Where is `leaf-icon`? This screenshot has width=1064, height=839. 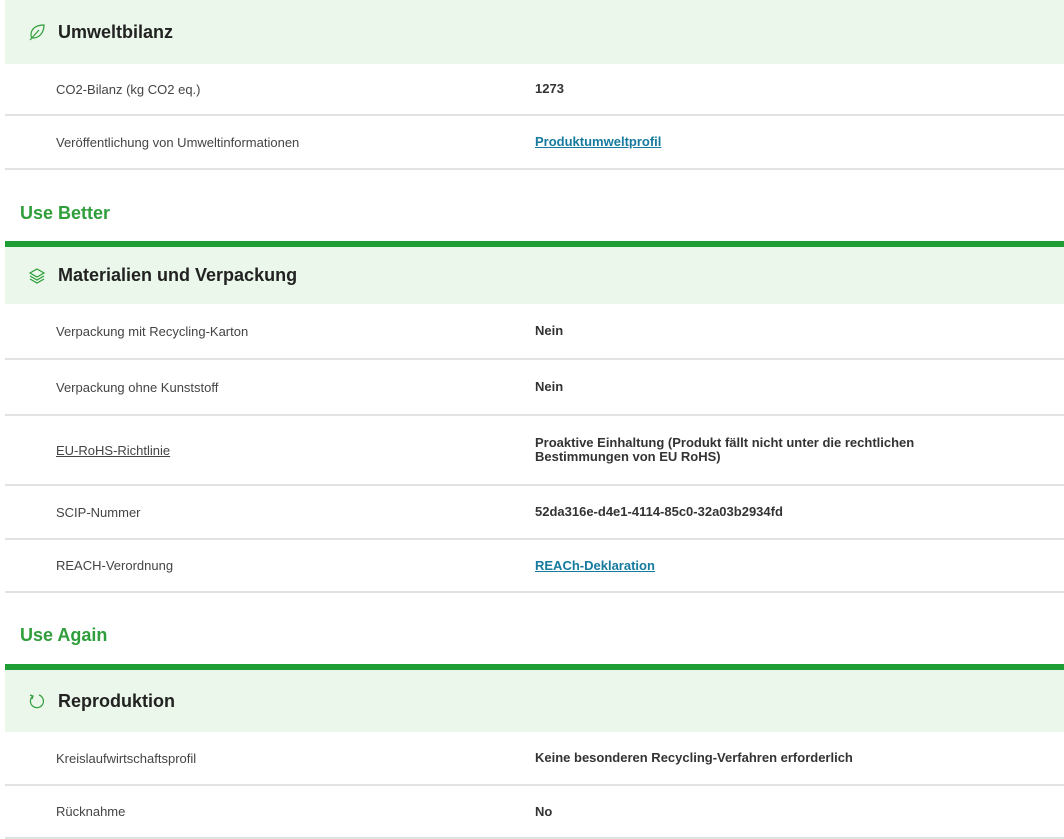
leaf-icon is located at coordinates (37, 32).